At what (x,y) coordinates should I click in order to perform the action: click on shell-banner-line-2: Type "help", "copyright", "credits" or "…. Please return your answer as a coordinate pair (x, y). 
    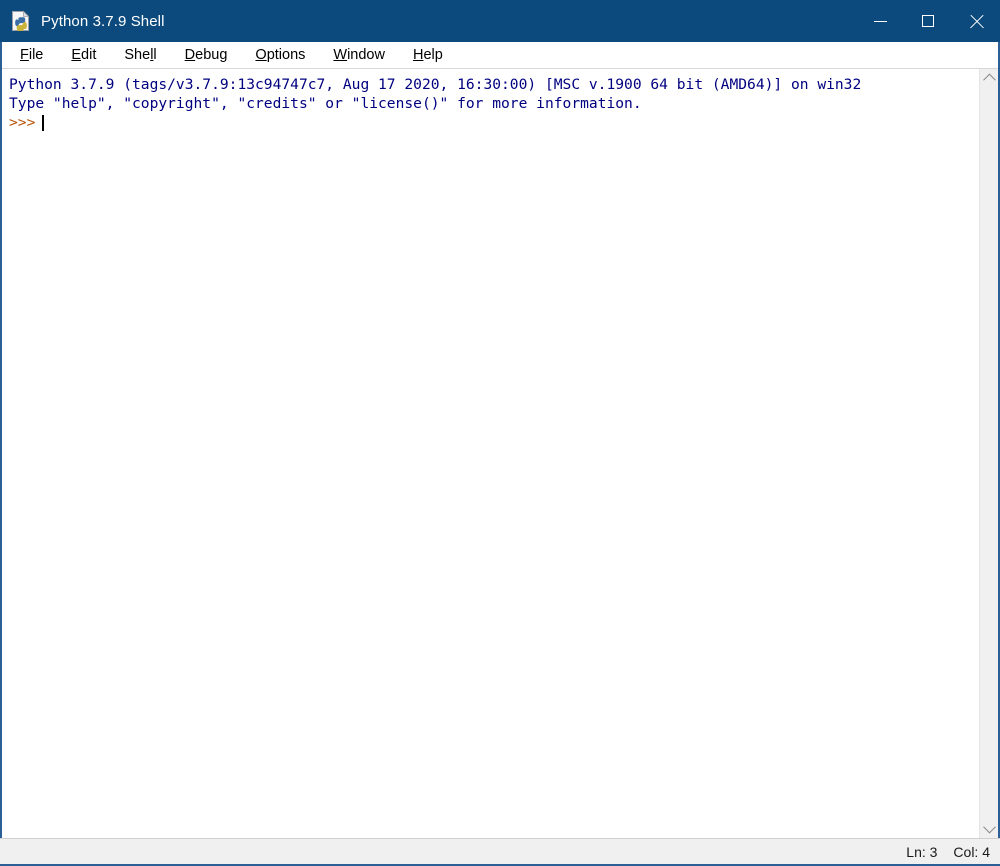
    Looking at the image, I should click on (325, 103).